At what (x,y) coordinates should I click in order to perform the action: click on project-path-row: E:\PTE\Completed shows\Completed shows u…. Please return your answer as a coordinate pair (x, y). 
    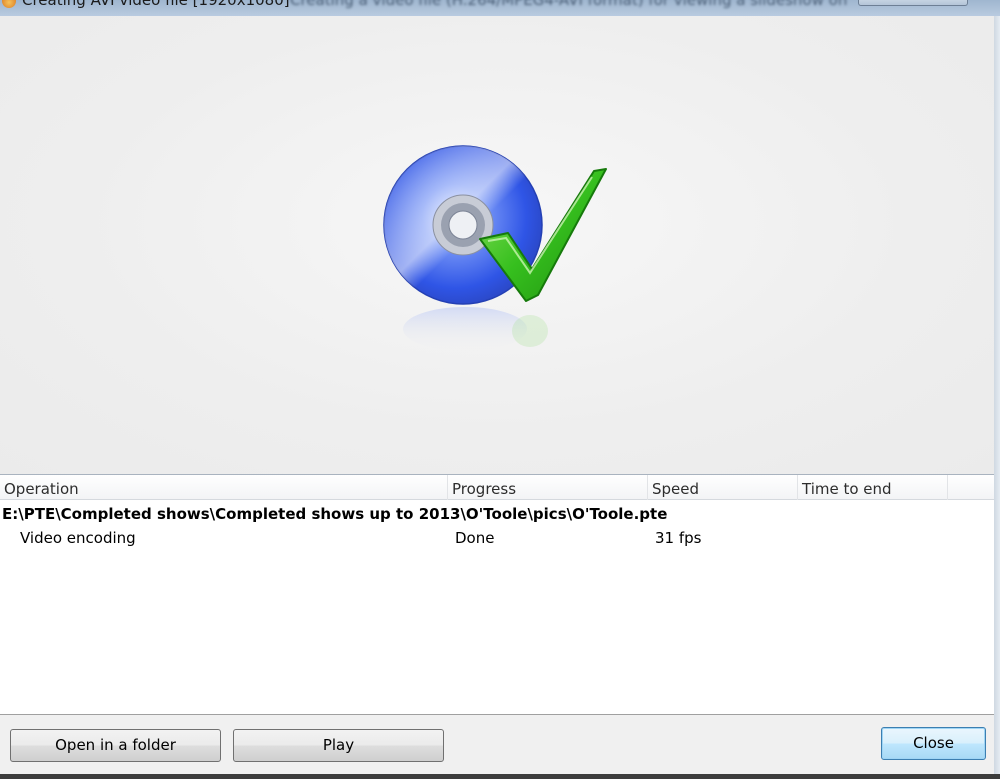
    Looking at the image, I should click on (497, 514).